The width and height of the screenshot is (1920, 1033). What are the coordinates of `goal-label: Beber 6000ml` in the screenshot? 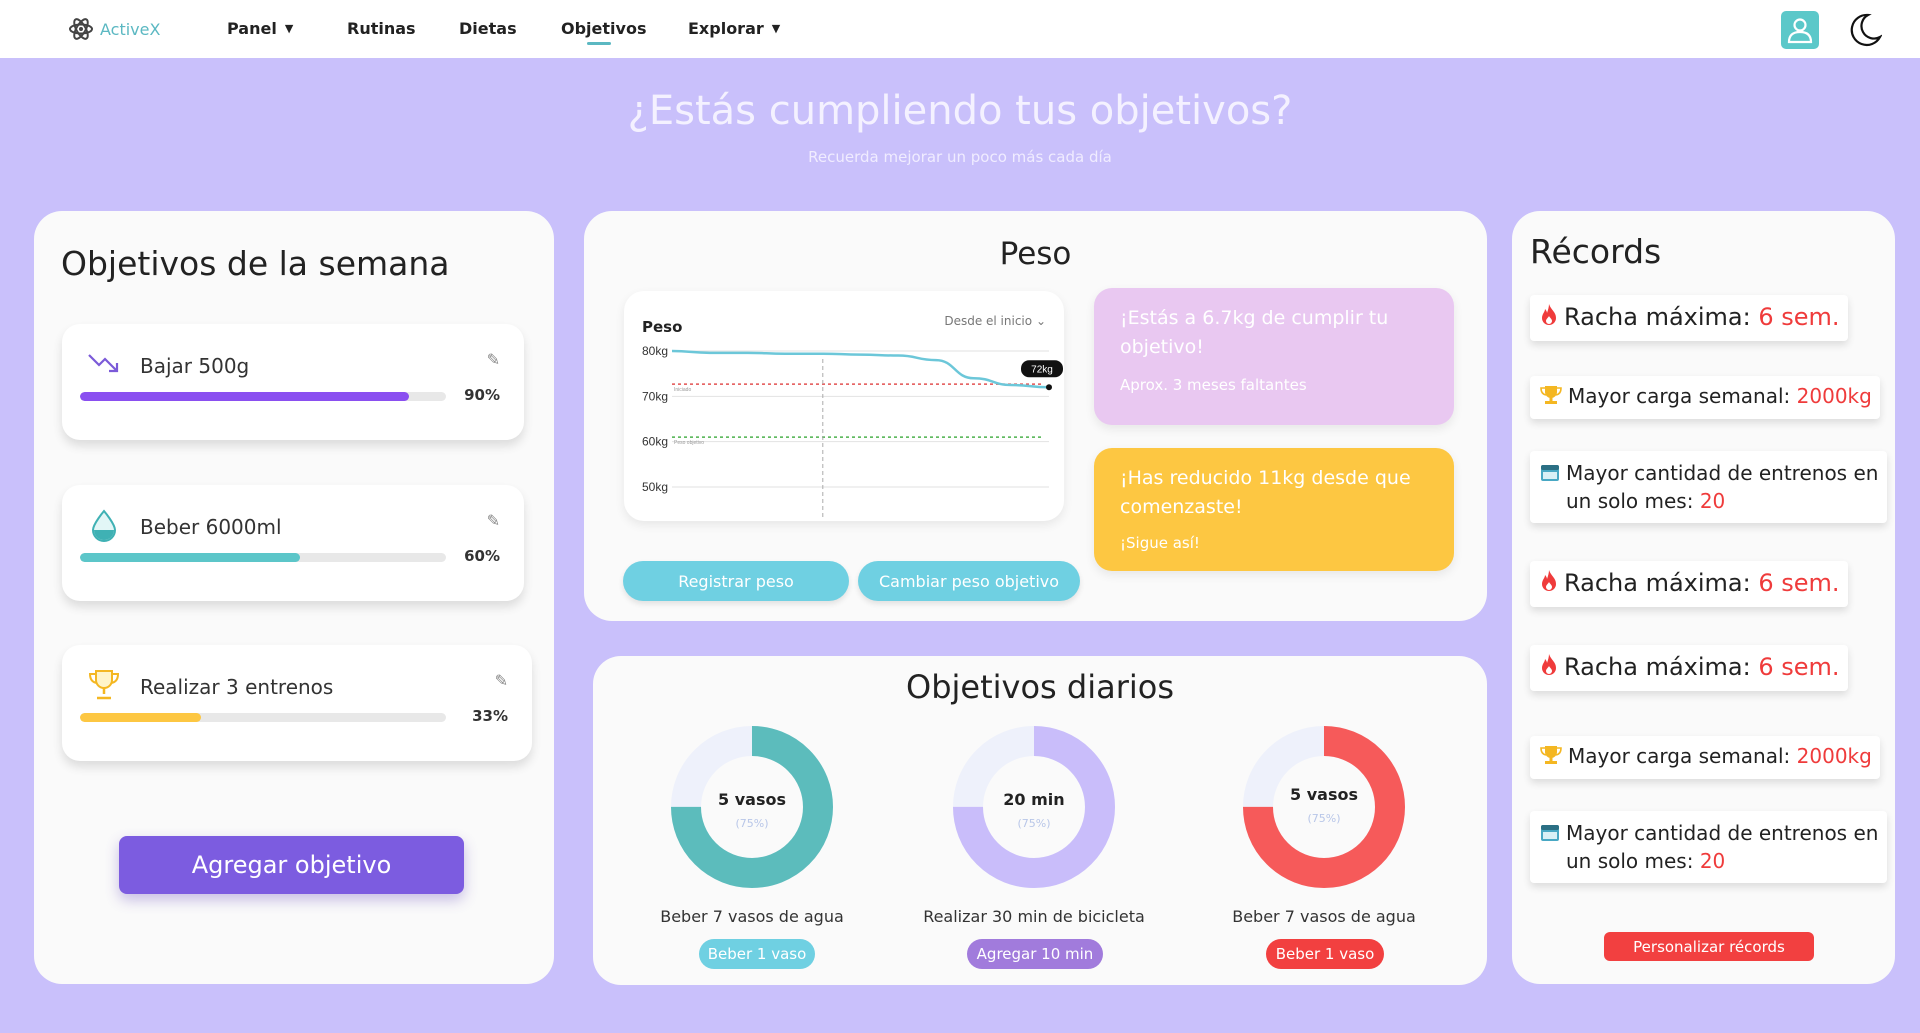 It's located at (211, 527).